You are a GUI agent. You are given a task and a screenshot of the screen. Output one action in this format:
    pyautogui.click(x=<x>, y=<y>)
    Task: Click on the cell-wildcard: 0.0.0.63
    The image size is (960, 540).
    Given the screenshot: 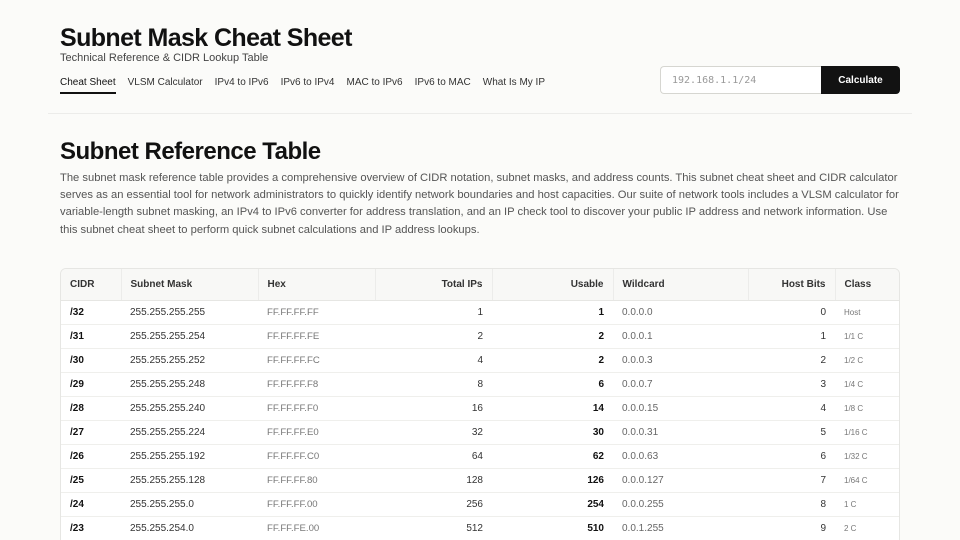 What is the action you would take?
    pyautogui.click(x=680, y=456)
    